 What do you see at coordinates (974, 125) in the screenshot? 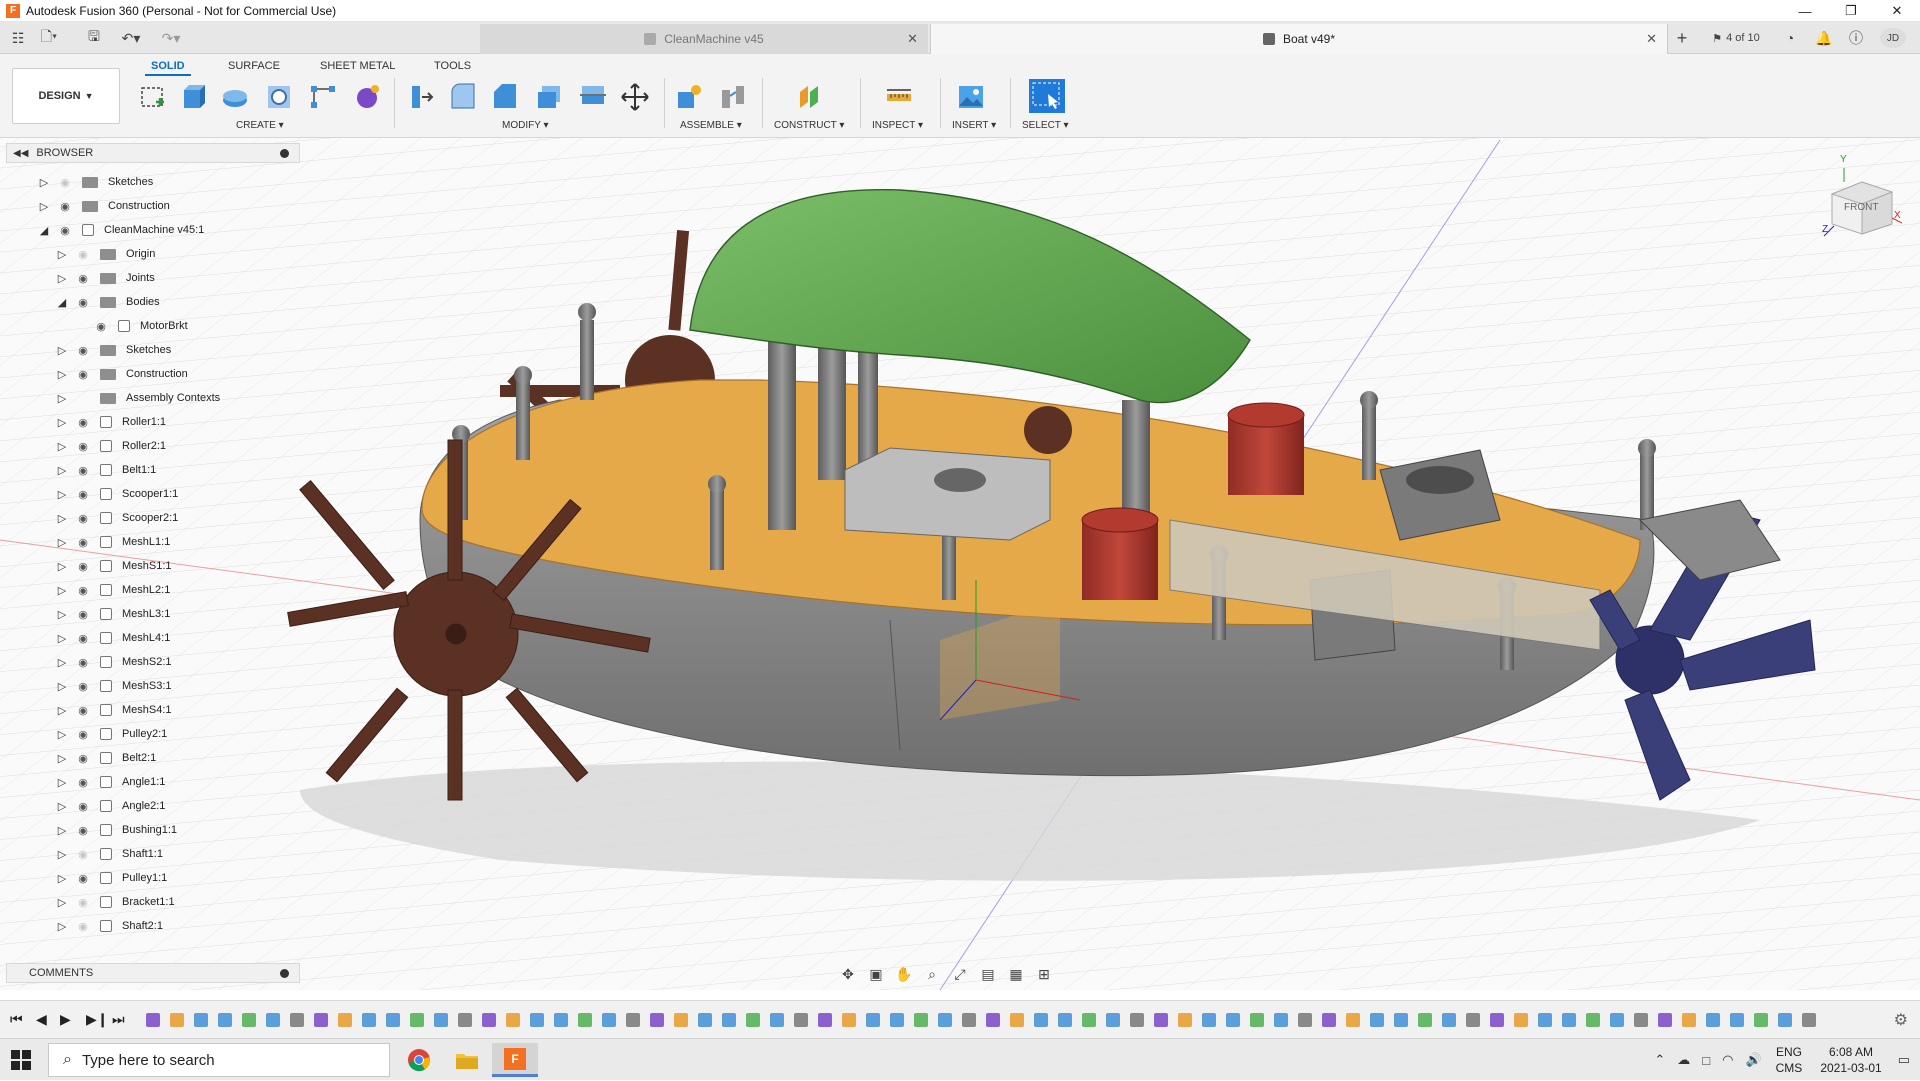
I see `insert-menu: INSERT ▾` at bounding box center [974, 125].